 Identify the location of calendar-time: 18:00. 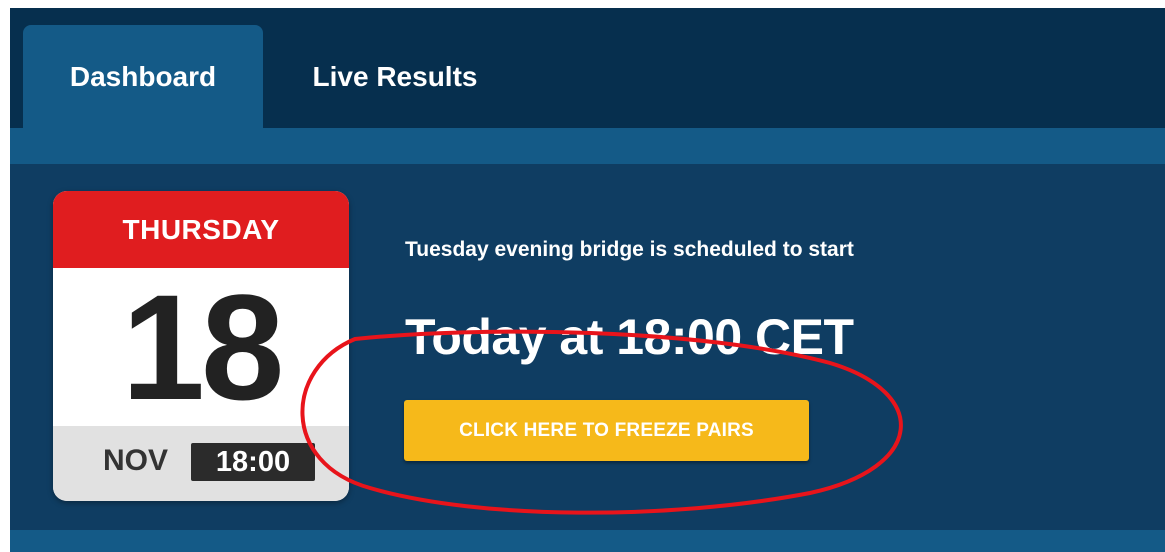
(253, 462).